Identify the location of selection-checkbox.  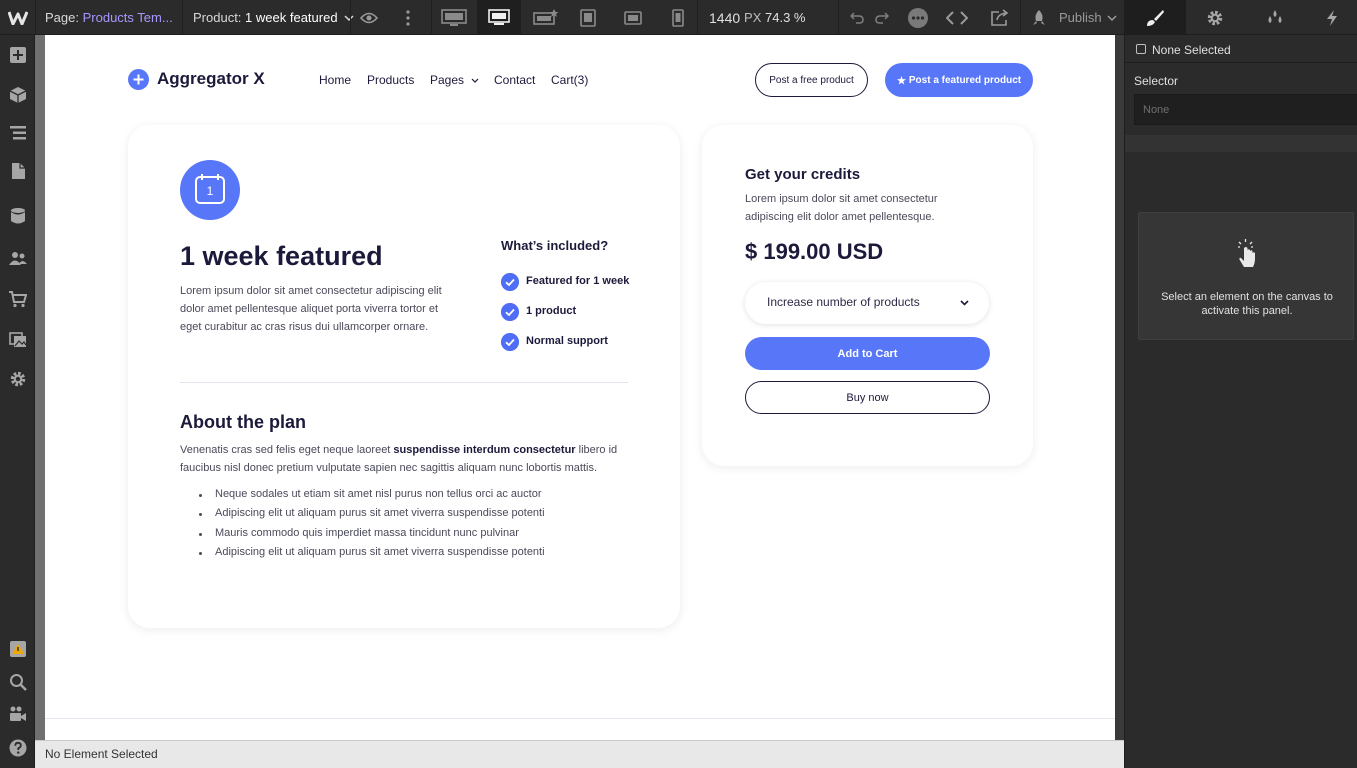
(1141, 49).